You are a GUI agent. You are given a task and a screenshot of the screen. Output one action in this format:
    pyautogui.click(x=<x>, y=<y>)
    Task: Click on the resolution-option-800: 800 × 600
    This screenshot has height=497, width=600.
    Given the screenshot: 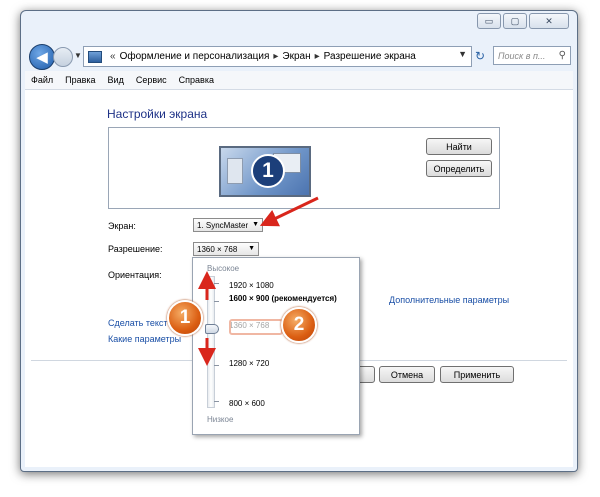 What is the action you would take?
    pyautogui.click(x=247, y=403)
    